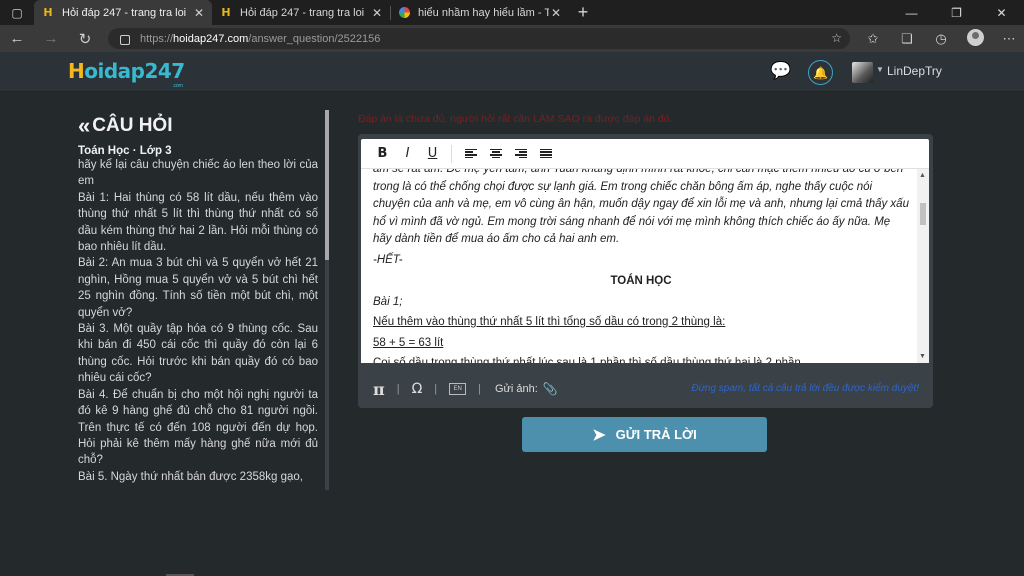 This screenshot has width=1024, height=576. What do you see at coordinates (451, 153) in the screenshot?
I see `toolbar-divider` at bounding box center [451, 153].